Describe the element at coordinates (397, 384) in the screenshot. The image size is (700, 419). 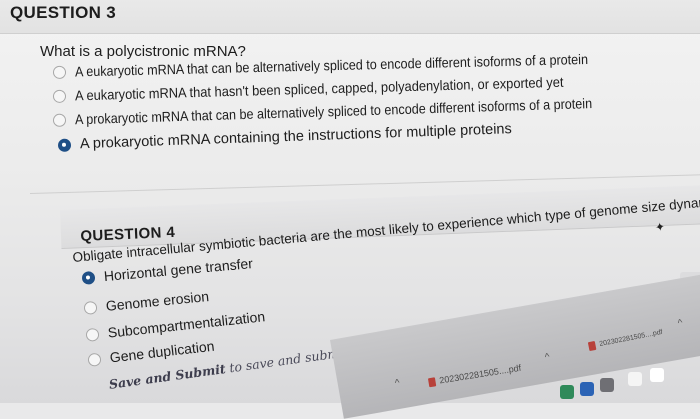
I see `chevron-up-icon: ^` at that location.